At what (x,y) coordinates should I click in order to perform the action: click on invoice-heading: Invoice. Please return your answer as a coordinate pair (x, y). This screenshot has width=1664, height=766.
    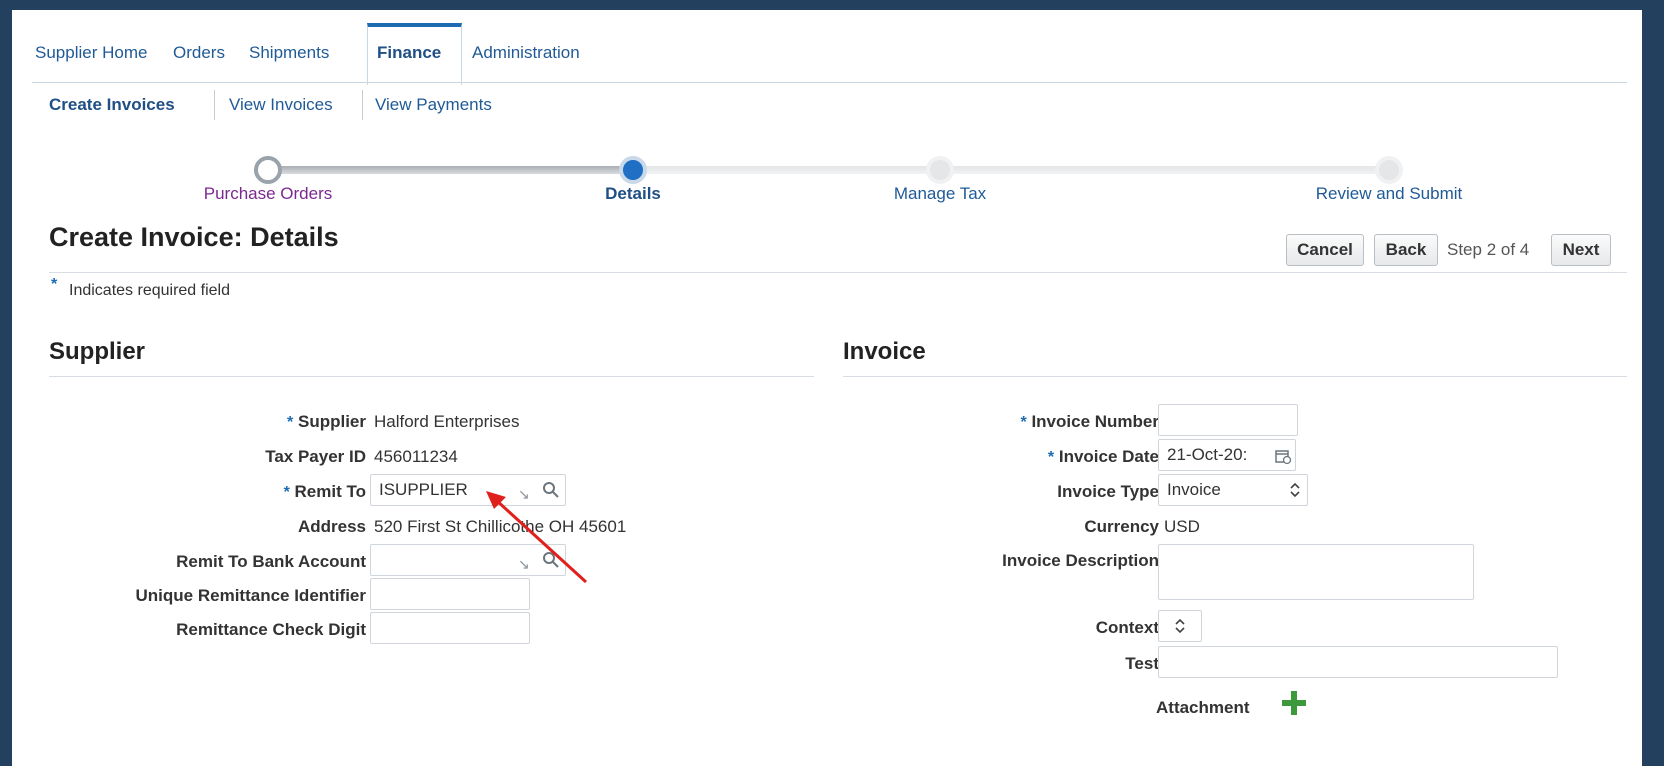
    Looking at the image, I should click on (884, 351).